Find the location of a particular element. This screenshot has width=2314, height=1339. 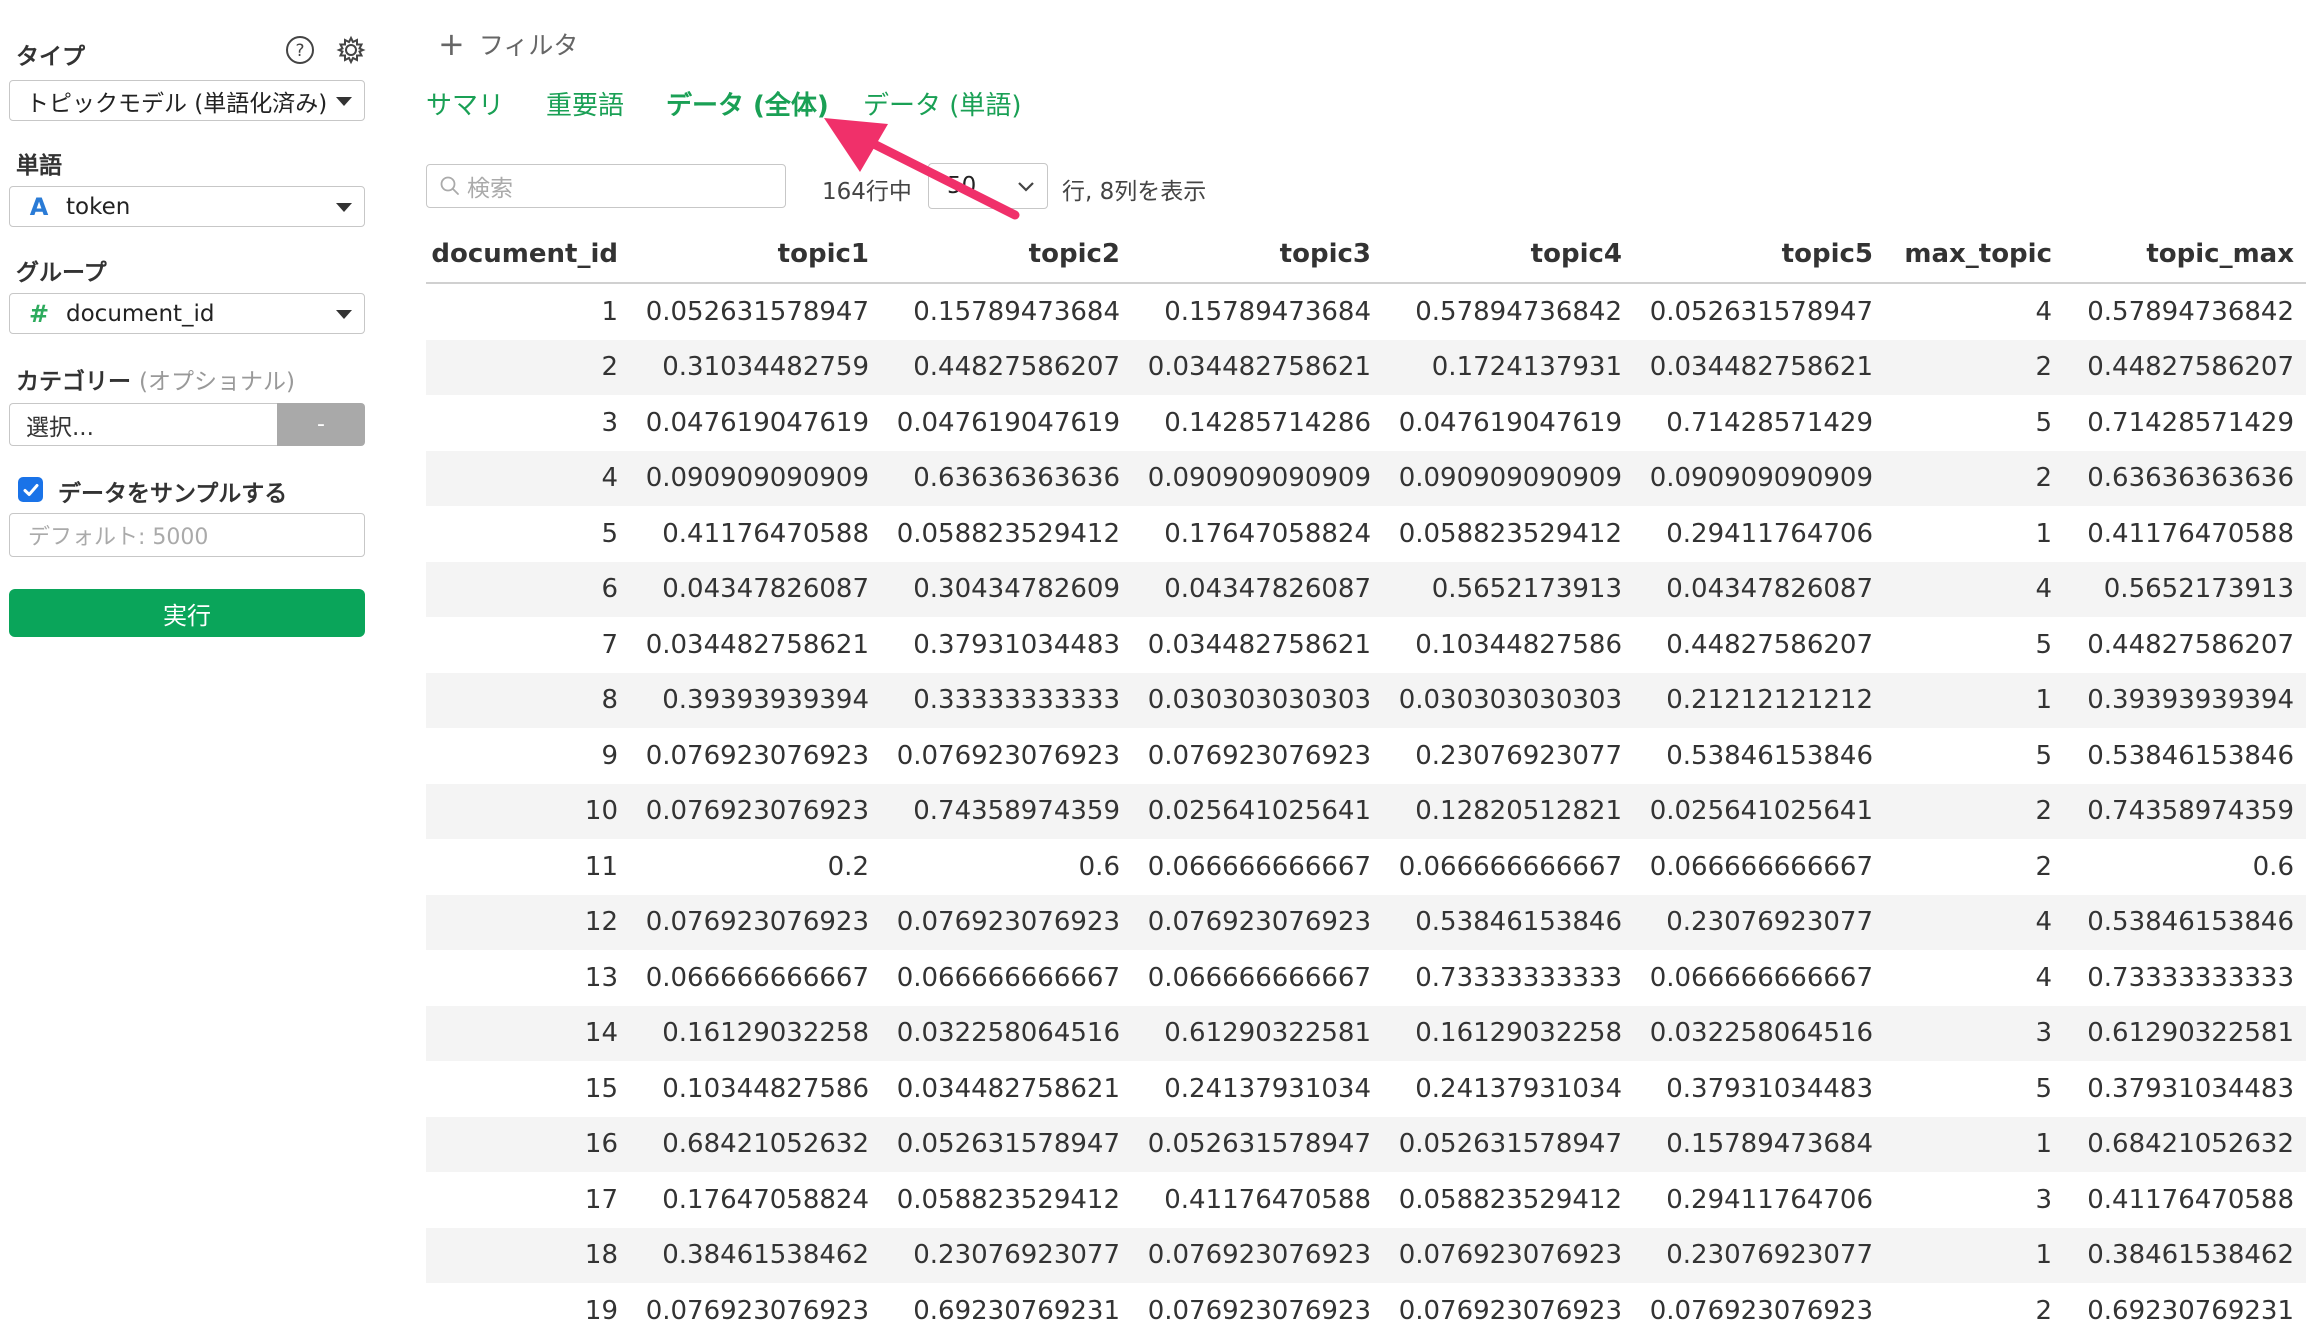

column-header-topic4: topic4 is located at coordinates (1508, 255).